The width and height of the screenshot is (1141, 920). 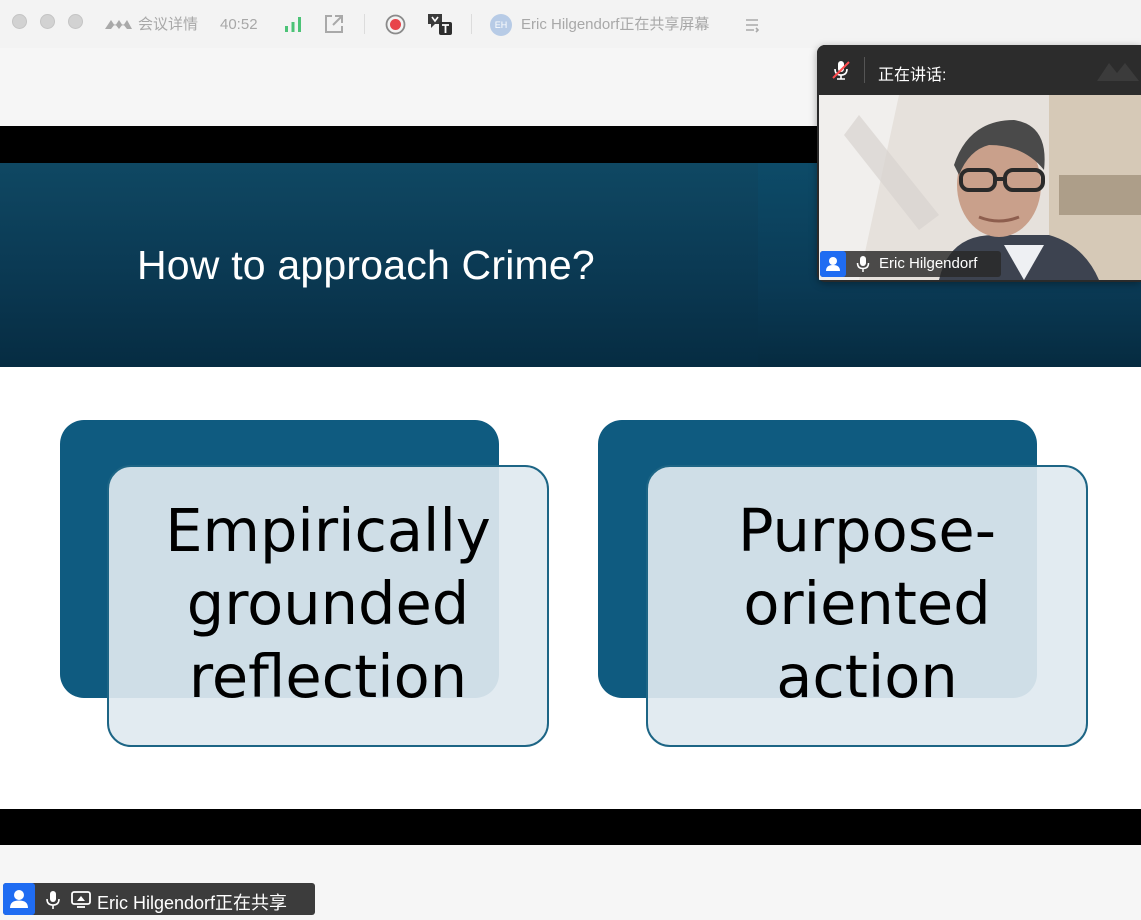 I want to click on speaker-panel-header: 正在讲话:, so click(x=979, y=70).